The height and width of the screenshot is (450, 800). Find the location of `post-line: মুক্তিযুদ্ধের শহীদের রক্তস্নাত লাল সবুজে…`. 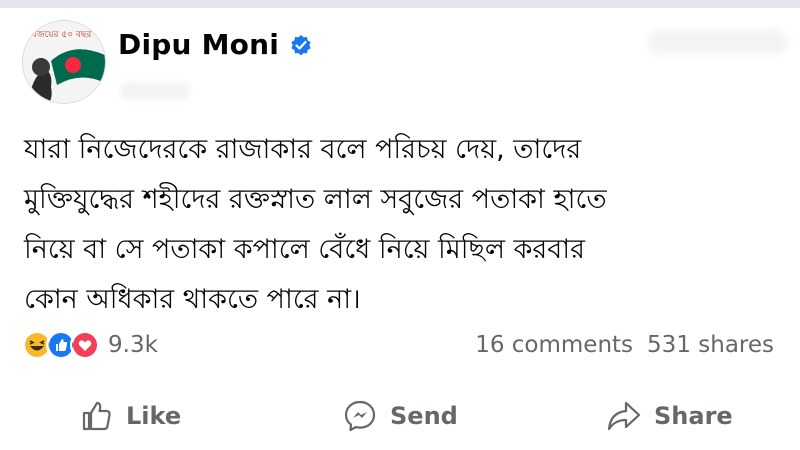

post-line: মুক্তিযুদ্ধের শহীদের রক্তস্নাত লাল সবুজে… is located at coordinates (315, 199).